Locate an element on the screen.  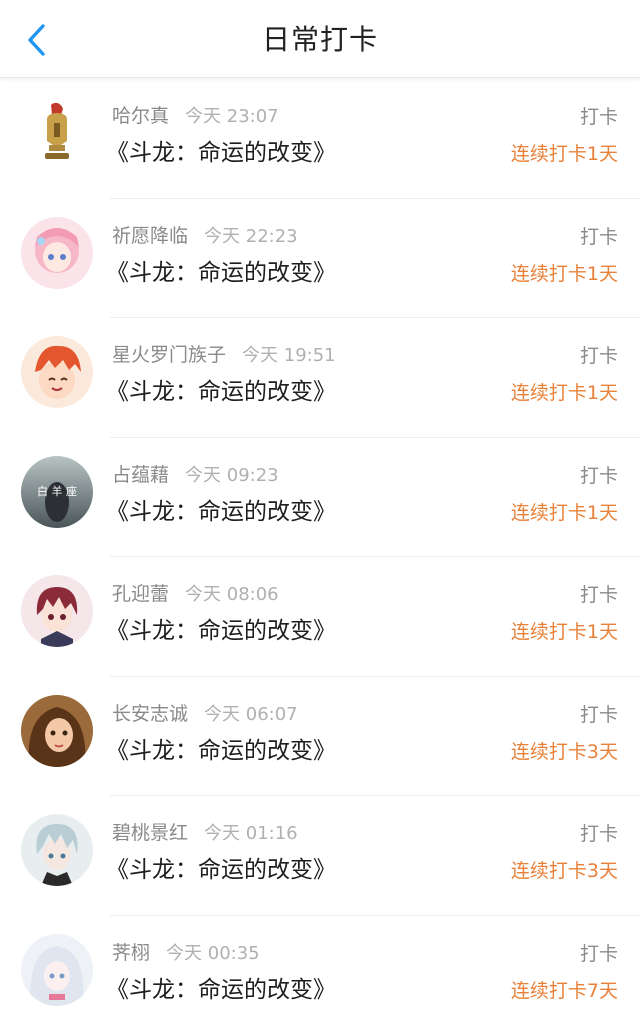
svg-text: 白 羊 座 is located at coordinates (57, 491).